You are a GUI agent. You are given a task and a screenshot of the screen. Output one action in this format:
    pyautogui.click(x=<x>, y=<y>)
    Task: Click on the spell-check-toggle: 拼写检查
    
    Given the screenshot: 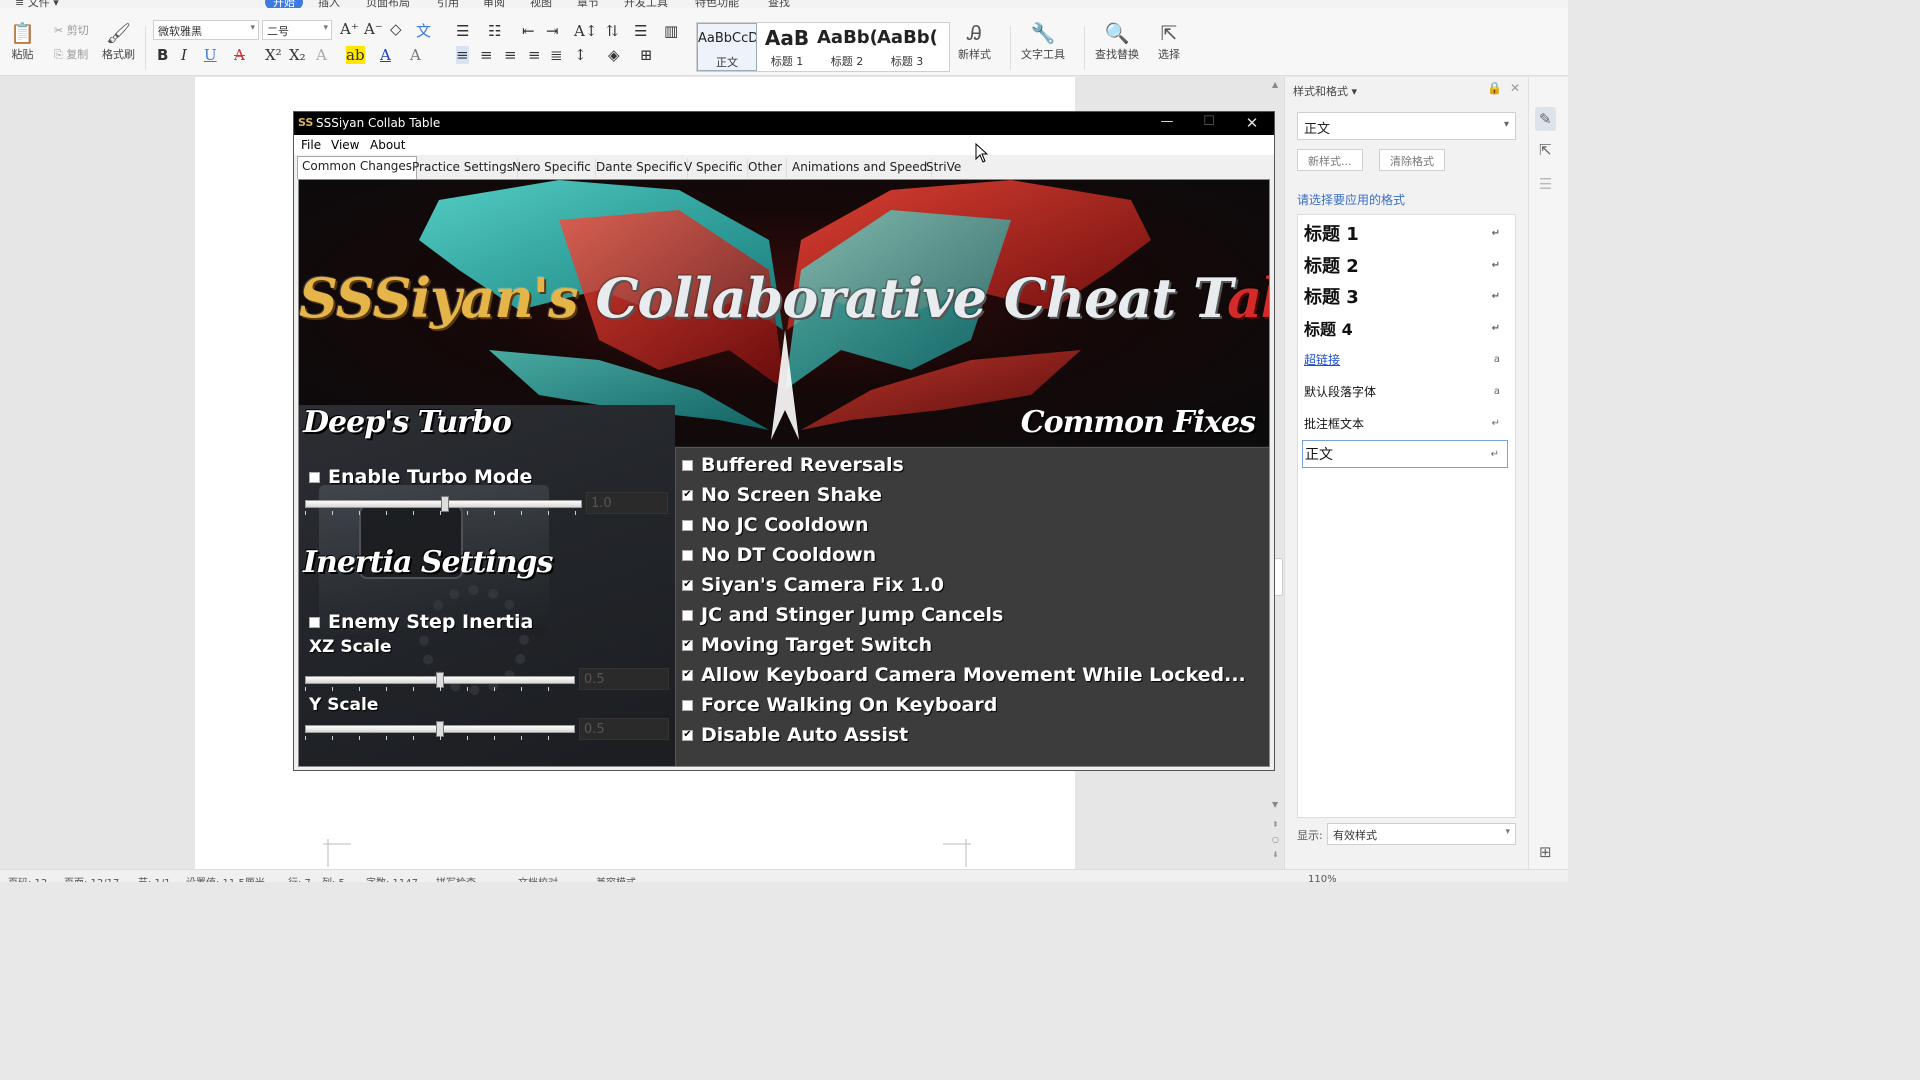 What is the action you would take?
    pyautogui.click(x=456, y=878)
    